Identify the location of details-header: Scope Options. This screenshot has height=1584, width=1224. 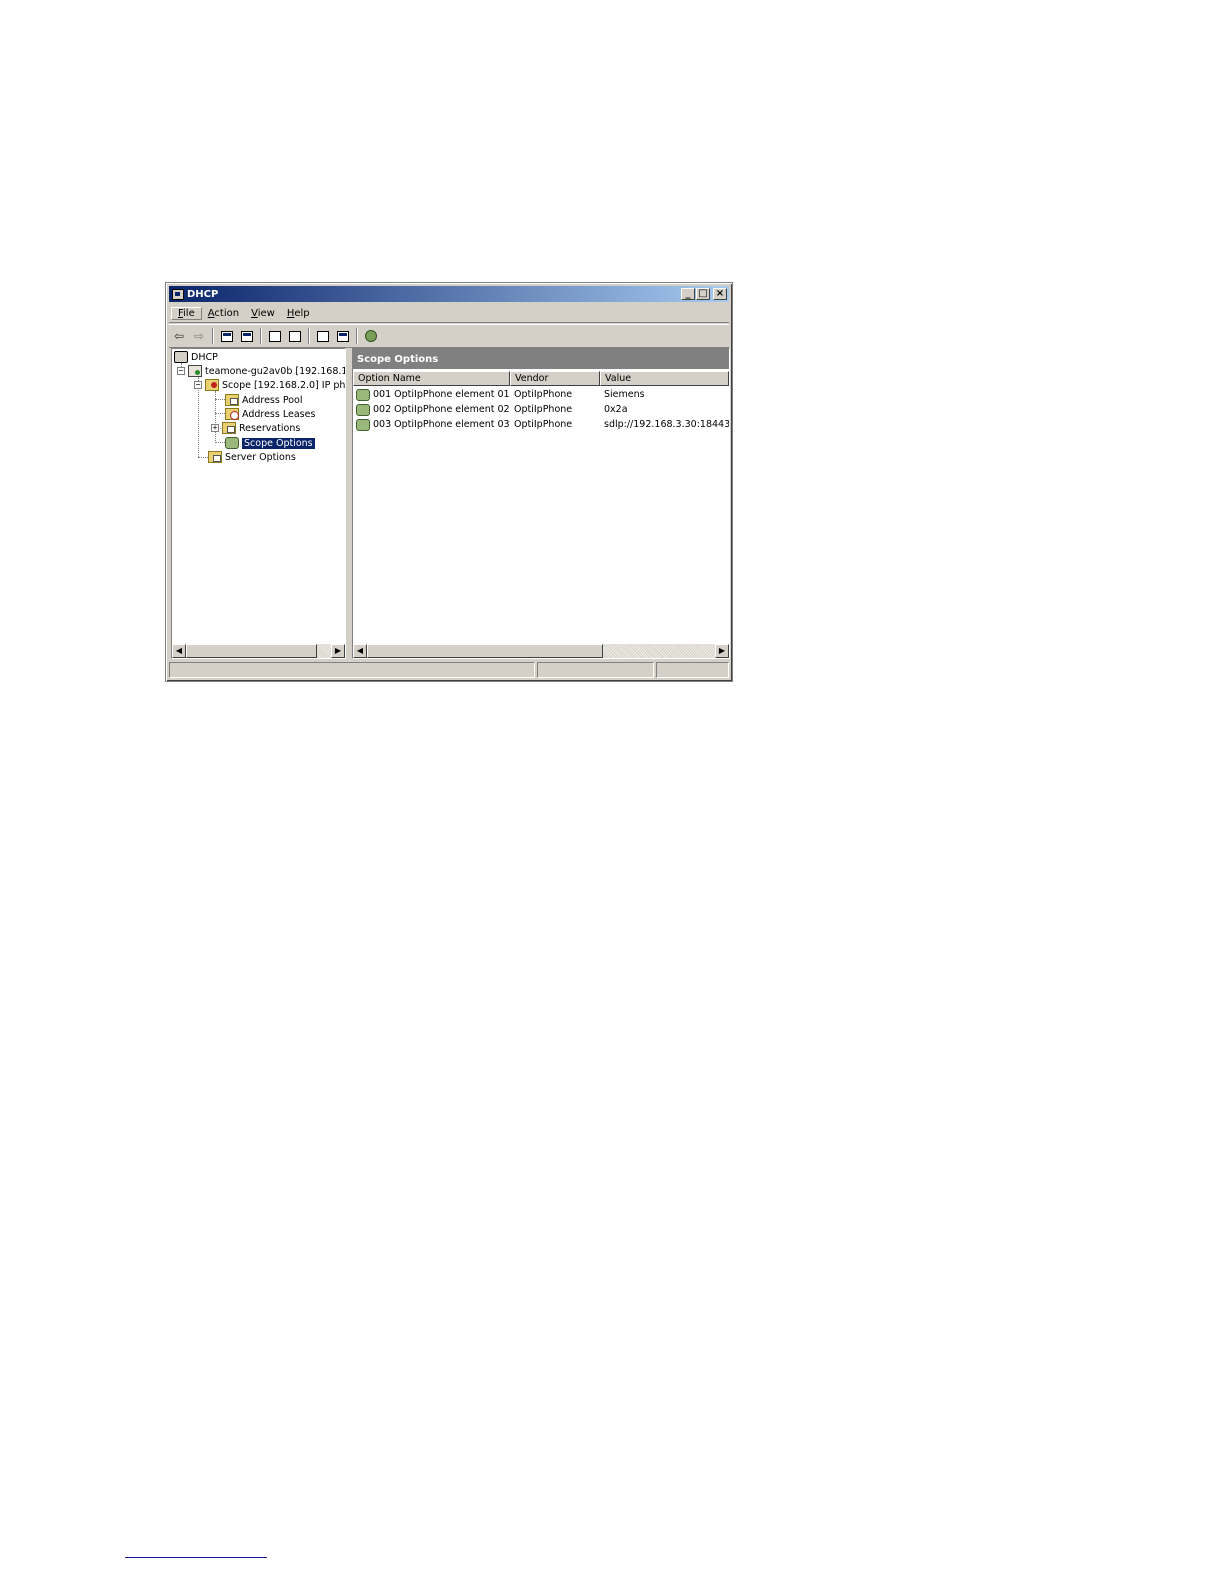
(541, 359).